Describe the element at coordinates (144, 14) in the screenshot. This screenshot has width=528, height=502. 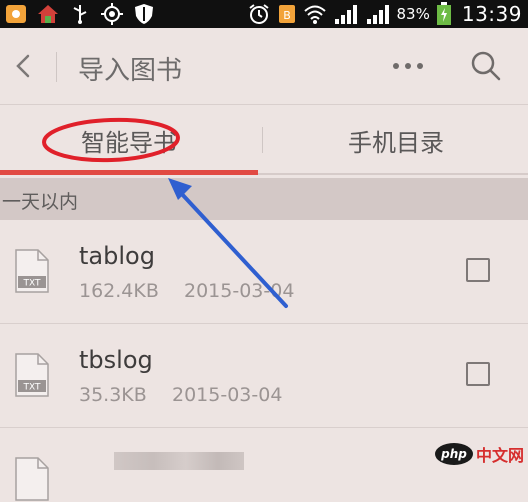
I see `shield-icon` at that location.